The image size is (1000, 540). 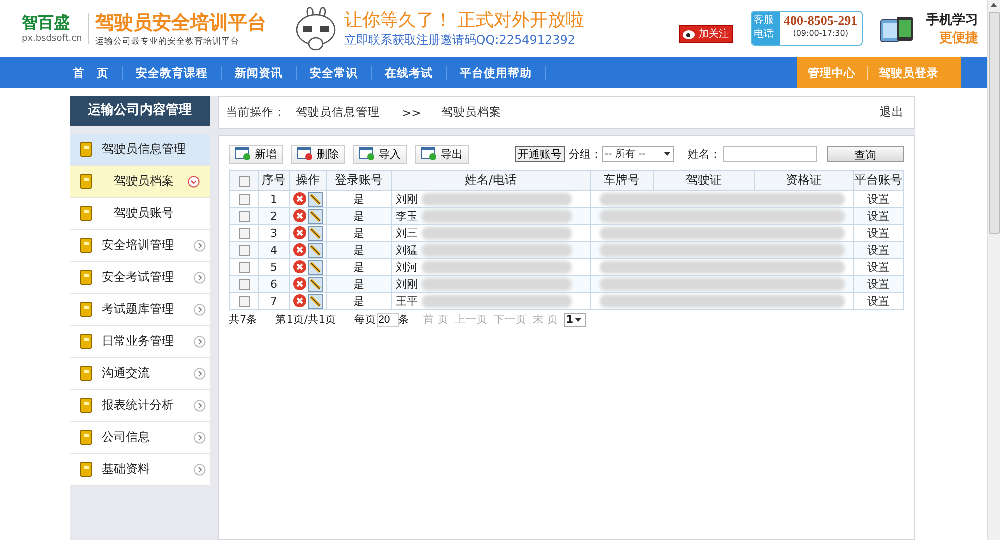 I want to click on total-count: 共7条, so click(x=243, y=320).